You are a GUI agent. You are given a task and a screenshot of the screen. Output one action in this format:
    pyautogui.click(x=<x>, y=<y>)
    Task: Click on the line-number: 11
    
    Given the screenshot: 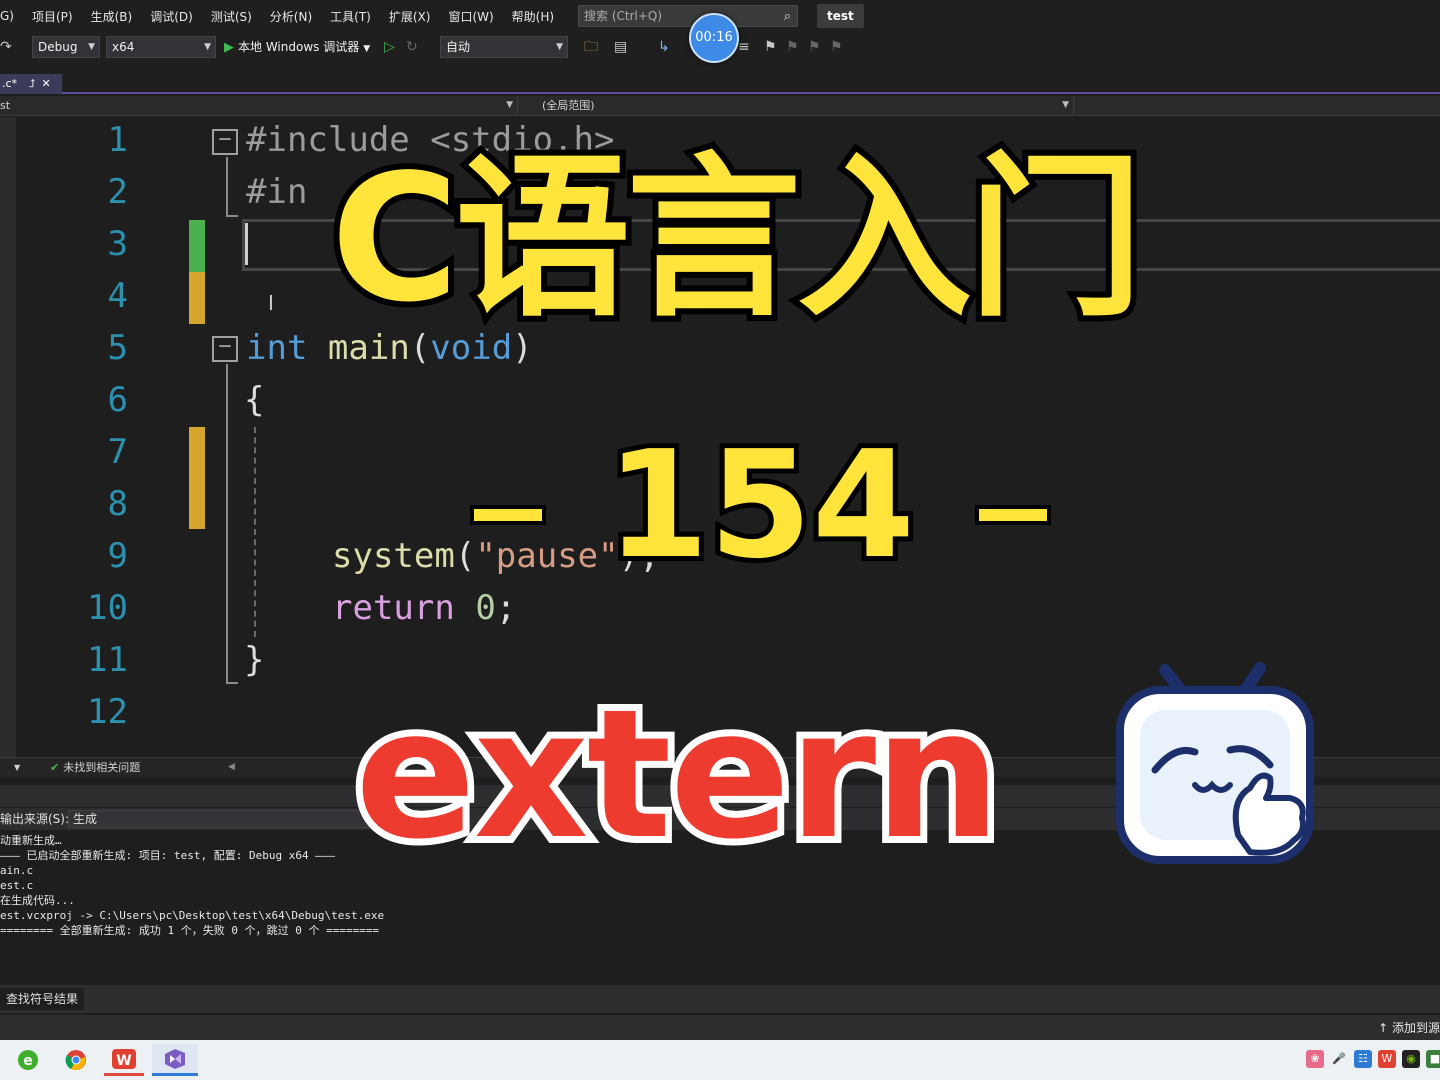 What is the action you would take?
    pyautogui.click(x=107, y=660)
    